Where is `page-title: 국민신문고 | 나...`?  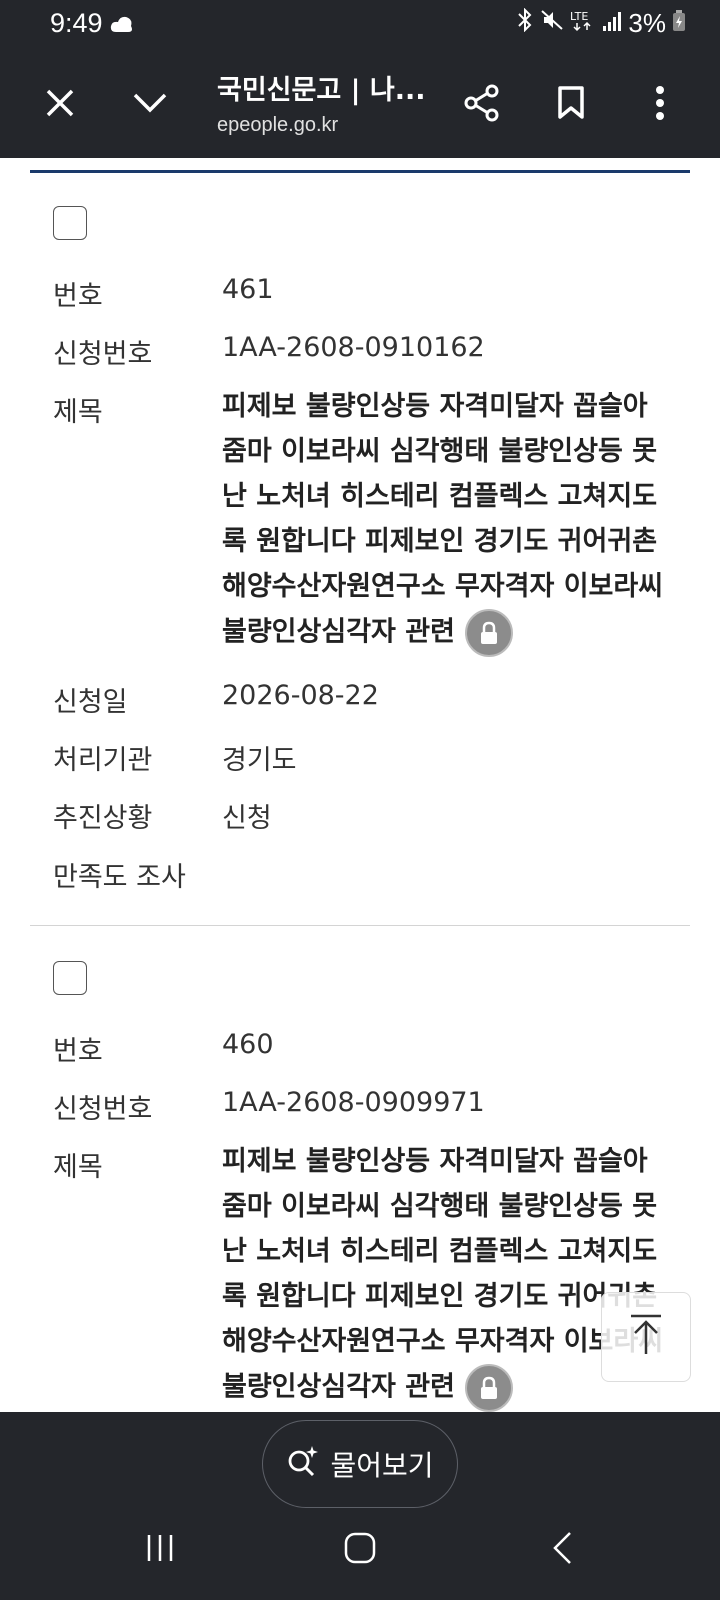 page-title: 국민신문고 | 나... is located at coordinates (321, 87).